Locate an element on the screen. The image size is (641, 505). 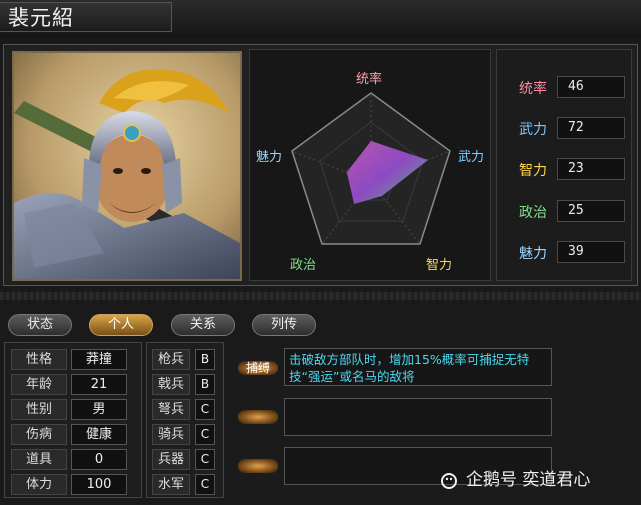
info-label: 年龄 is located at coordinates (39, 384).